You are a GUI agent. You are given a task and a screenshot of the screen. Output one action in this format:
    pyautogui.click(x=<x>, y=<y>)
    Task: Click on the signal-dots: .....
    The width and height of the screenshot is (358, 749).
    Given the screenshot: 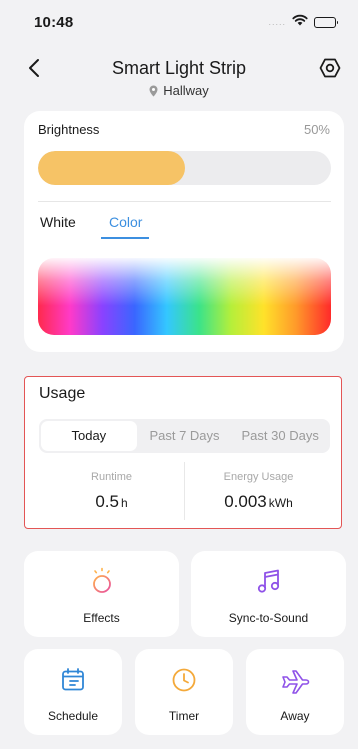 What is the action you would take?
    pyautogui.click(x=277, y=22)
    